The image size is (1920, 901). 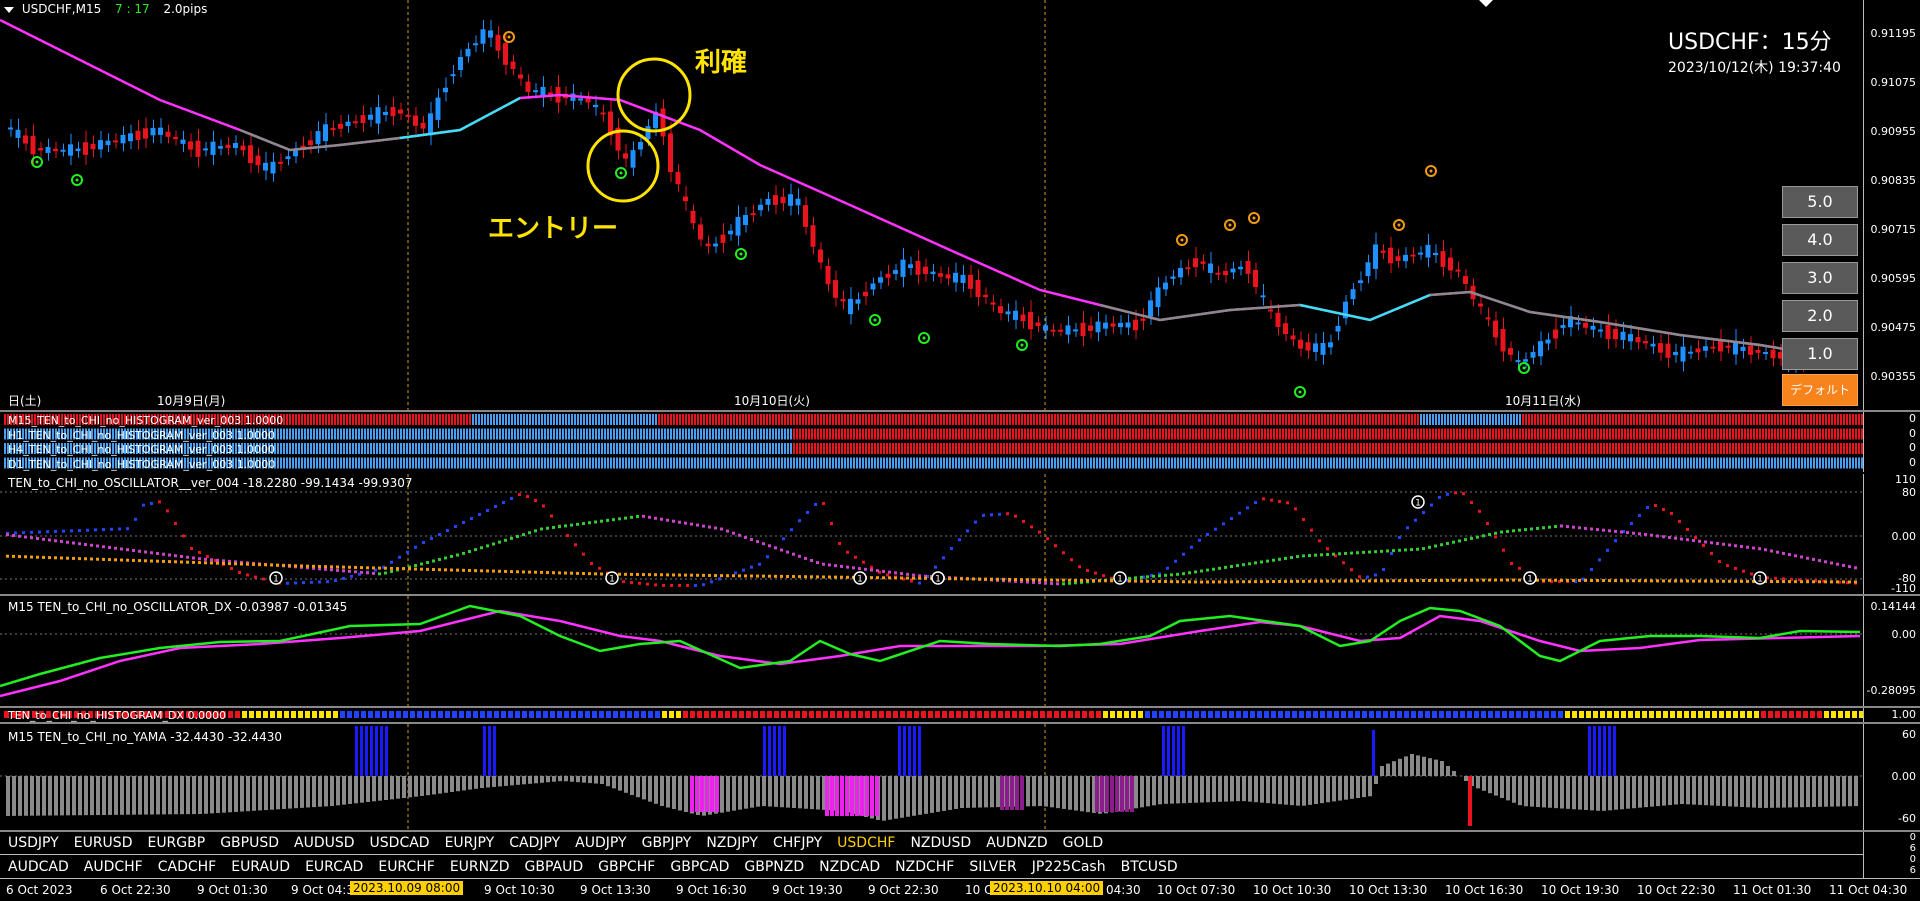 I want to click on symbol-gbpaud: GBPAUD, so click(x=554, y=867).